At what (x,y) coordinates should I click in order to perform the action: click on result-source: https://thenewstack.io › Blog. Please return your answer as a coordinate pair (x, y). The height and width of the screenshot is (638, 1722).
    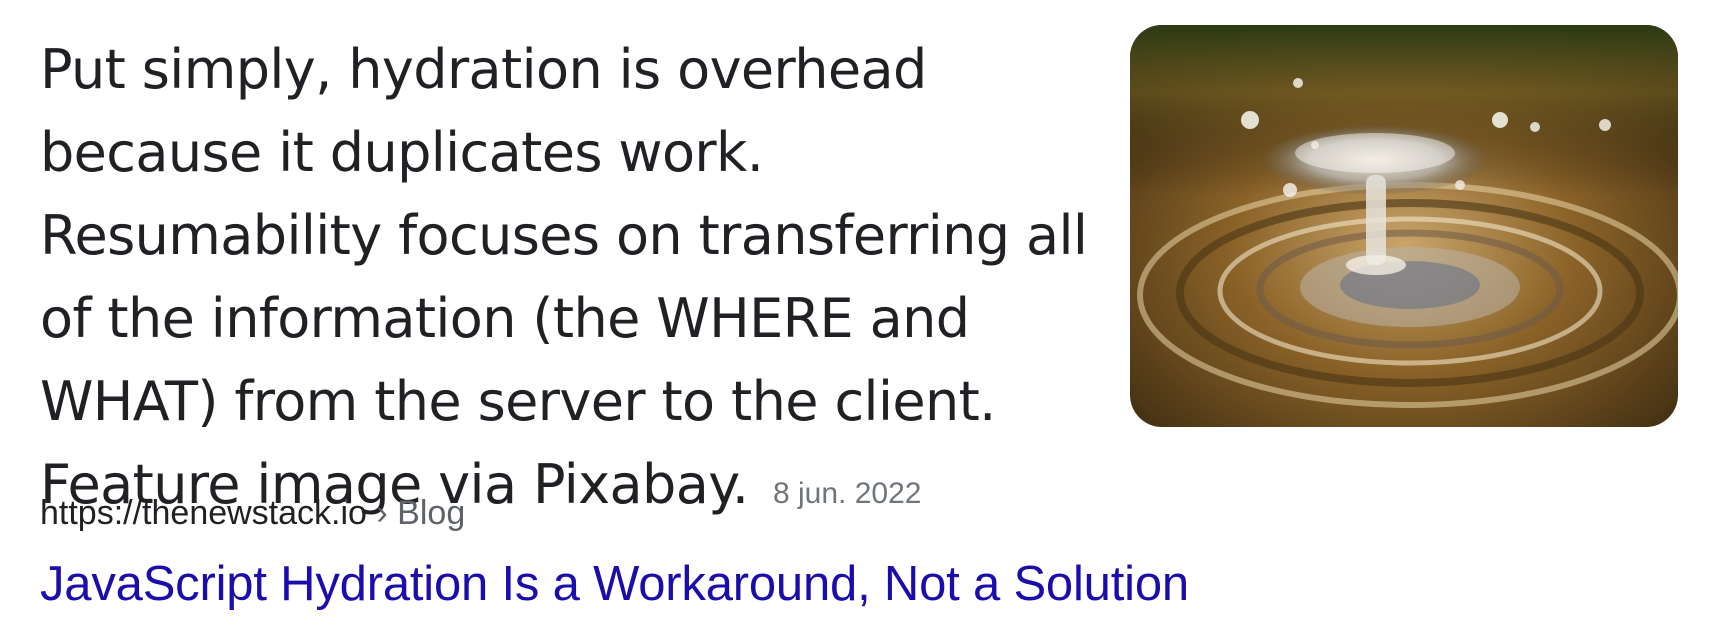
    Looking at the image, I should click on (252, 513).